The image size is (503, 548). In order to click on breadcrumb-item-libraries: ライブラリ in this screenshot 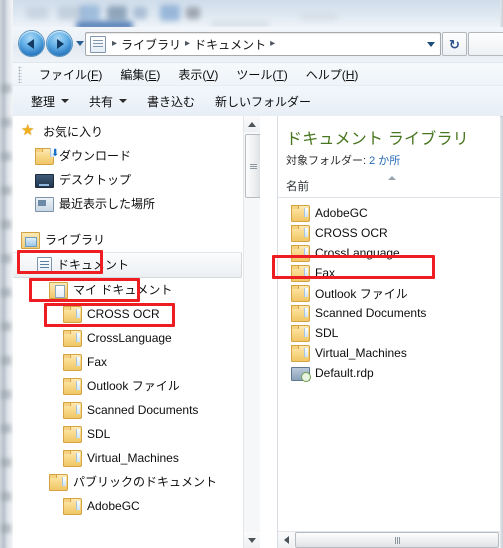, I will do `click(151, 44)`.